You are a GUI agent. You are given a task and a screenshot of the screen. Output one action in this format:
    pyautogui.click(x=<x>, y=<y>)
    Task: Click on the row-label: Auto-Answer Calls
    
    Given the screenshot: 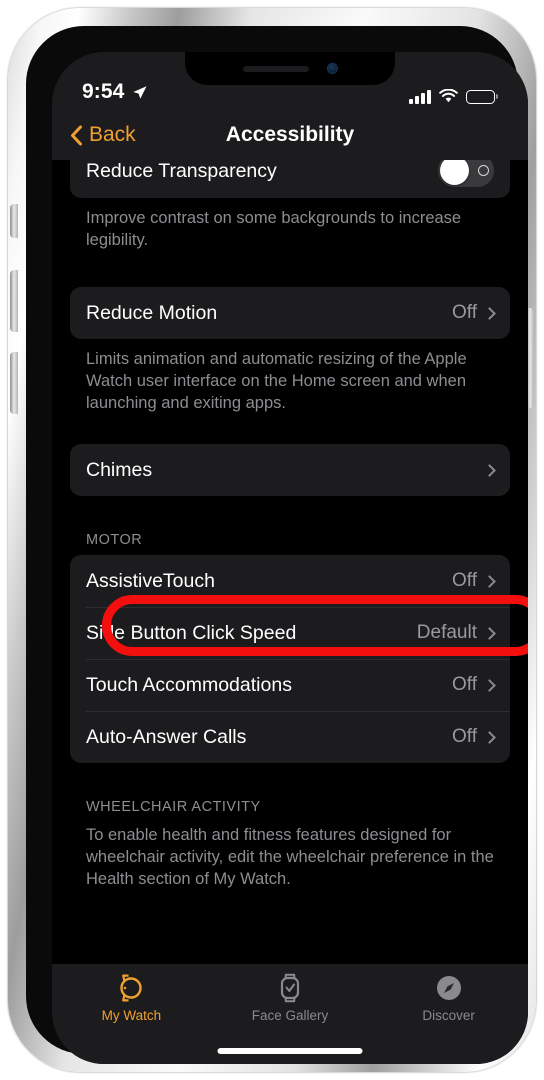 What is the action you would take?
    pyautogui.click(x=166, y=736)
    